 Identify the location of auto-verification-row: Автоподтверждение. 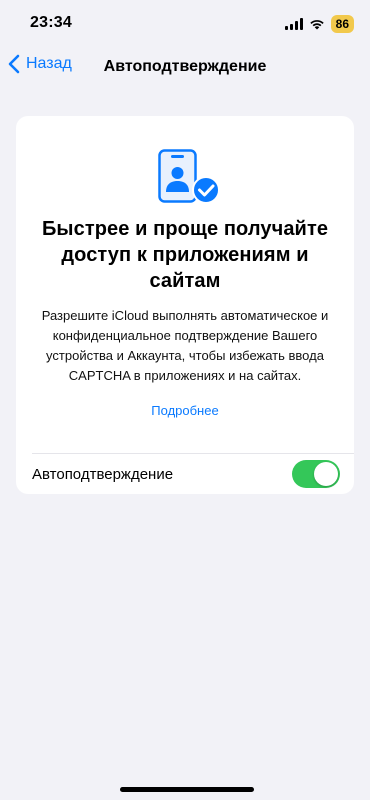
(185, 474).